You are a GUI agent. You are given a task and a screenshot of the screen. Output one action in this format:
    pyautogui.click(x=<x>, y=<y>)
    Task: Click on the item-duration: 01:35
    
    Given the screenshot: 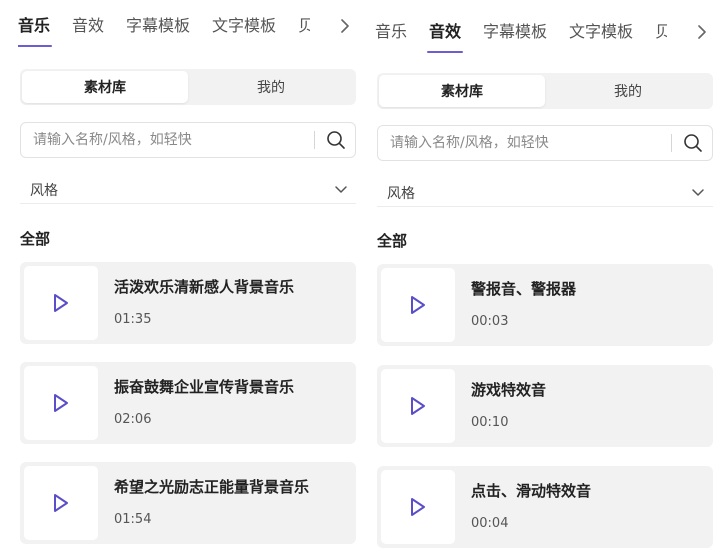 What is the action you would take?
    pyautogui.click(x=133, y=319)
    